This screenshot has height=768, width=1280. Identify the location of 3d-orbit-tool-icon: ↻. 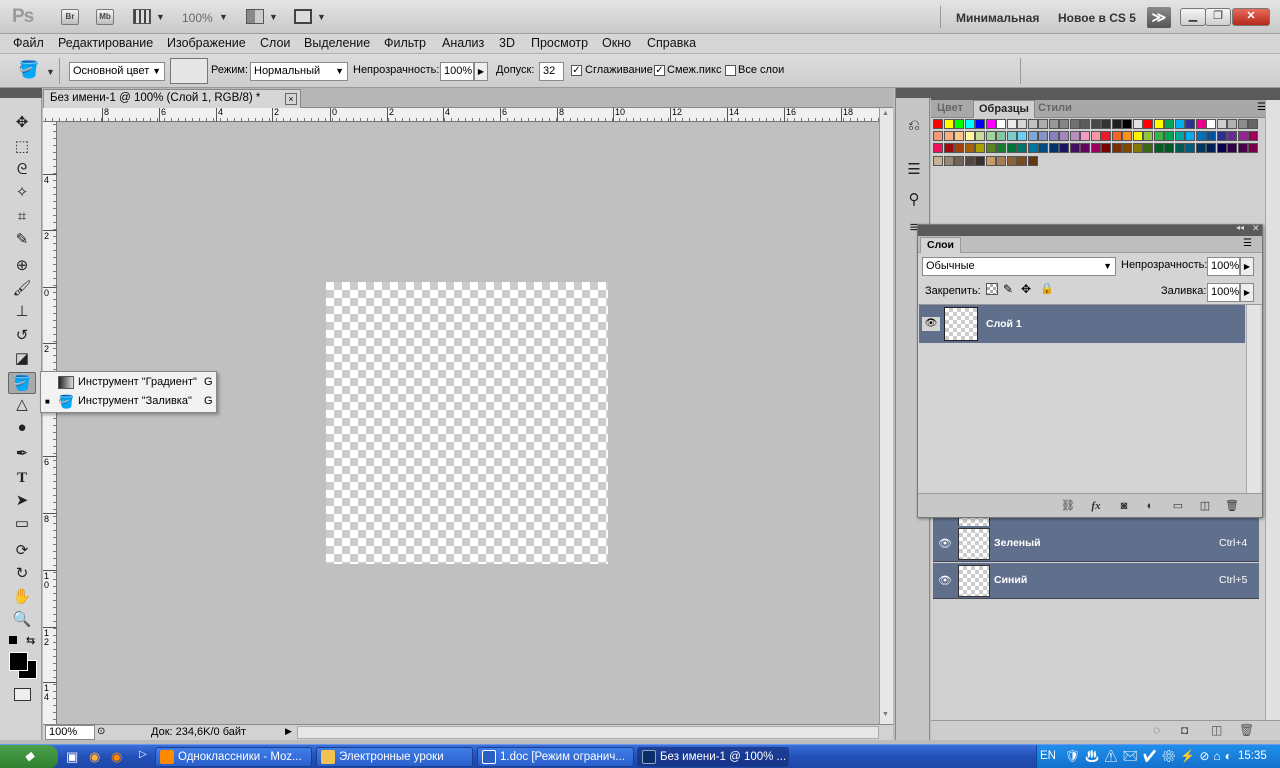
(22, 574).